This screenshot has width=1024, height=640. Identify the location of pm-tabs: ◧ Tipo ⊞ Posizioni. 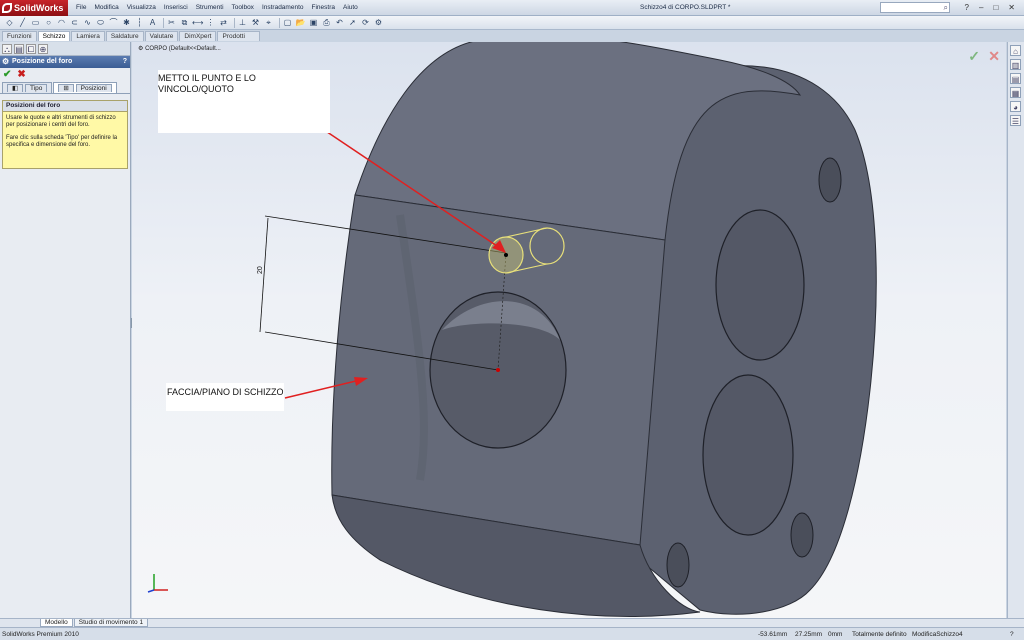
(65, 88).